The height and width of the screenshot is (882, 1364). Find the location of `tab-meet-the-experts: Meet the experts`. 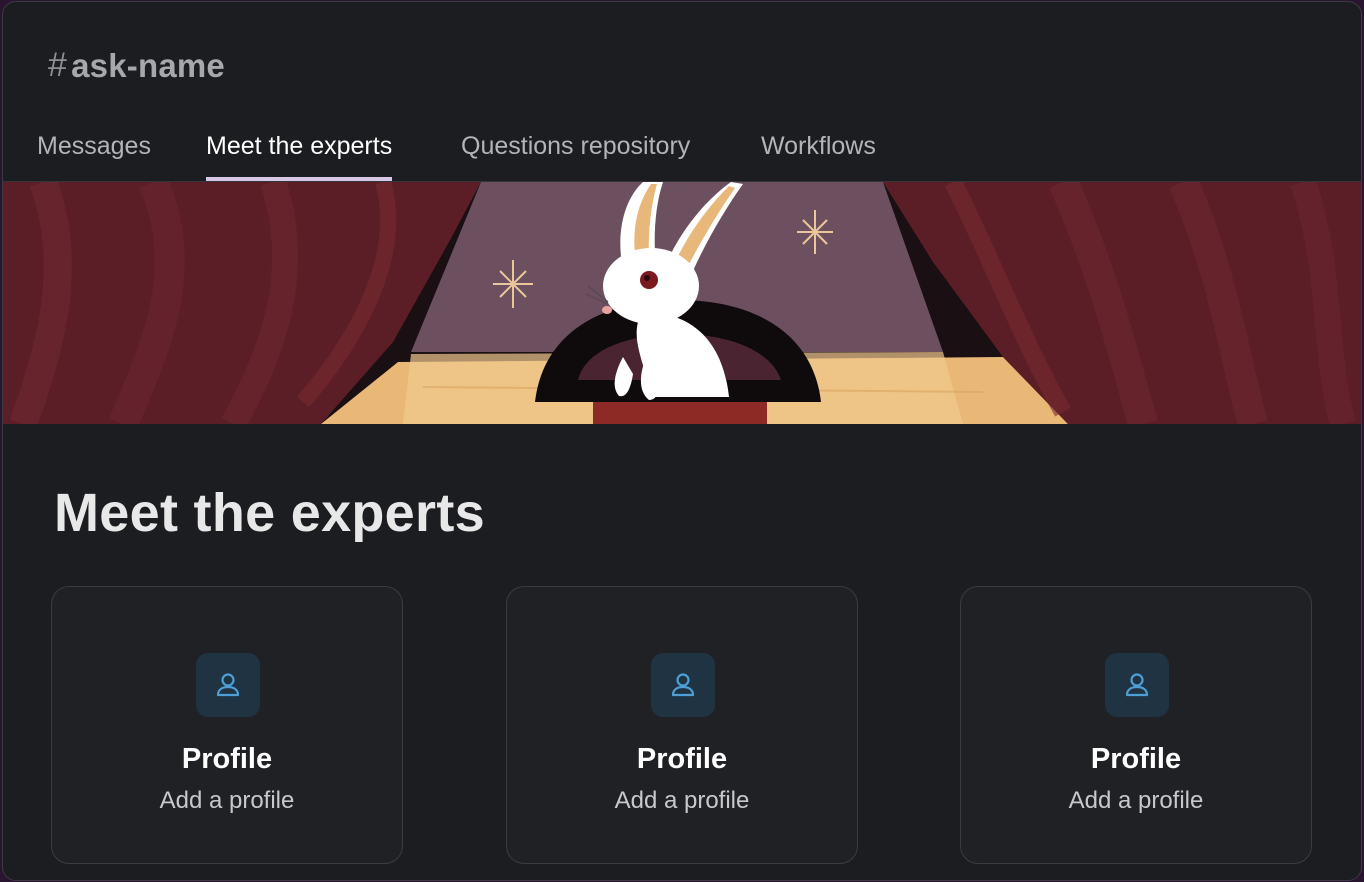

tab-meet-the-experts: Meet the experts is located at coordinates (299, 156).